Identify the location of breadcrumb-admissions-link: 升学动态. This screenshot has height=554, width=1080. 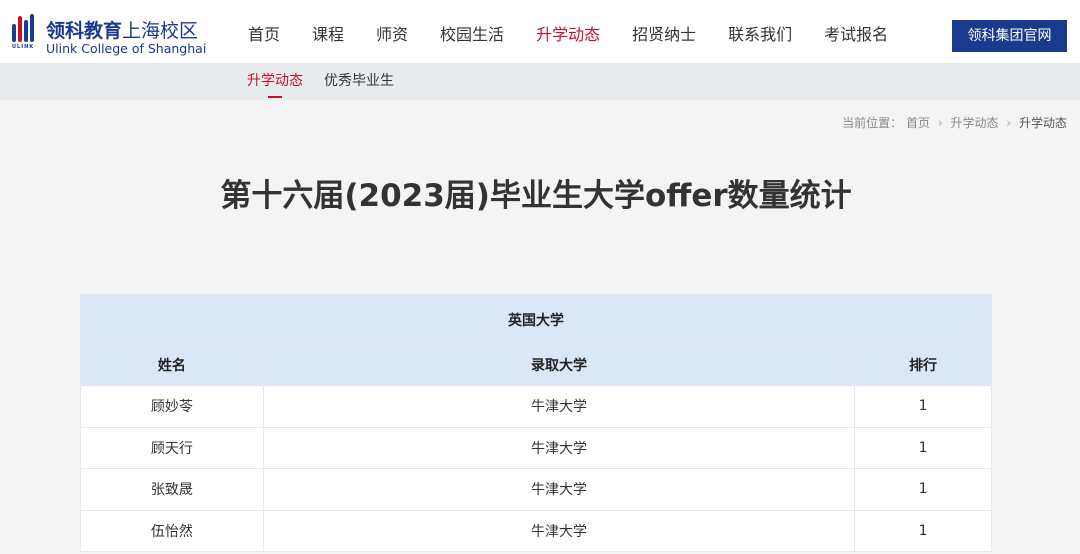
(975, 123).